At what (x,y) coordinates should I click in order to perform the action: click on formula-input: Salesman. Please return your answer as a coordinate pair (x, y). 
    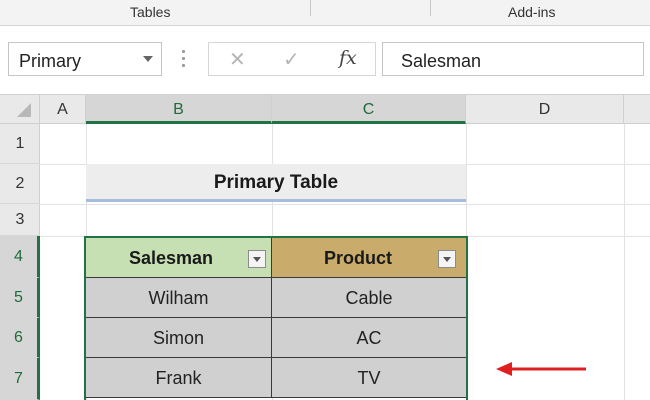
    Looking at the image, I should click on (513, 59).